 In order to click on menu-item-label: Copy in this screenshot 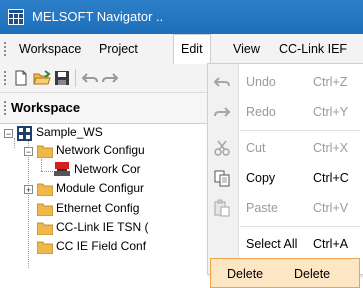, I will do `click(261, 178)`.